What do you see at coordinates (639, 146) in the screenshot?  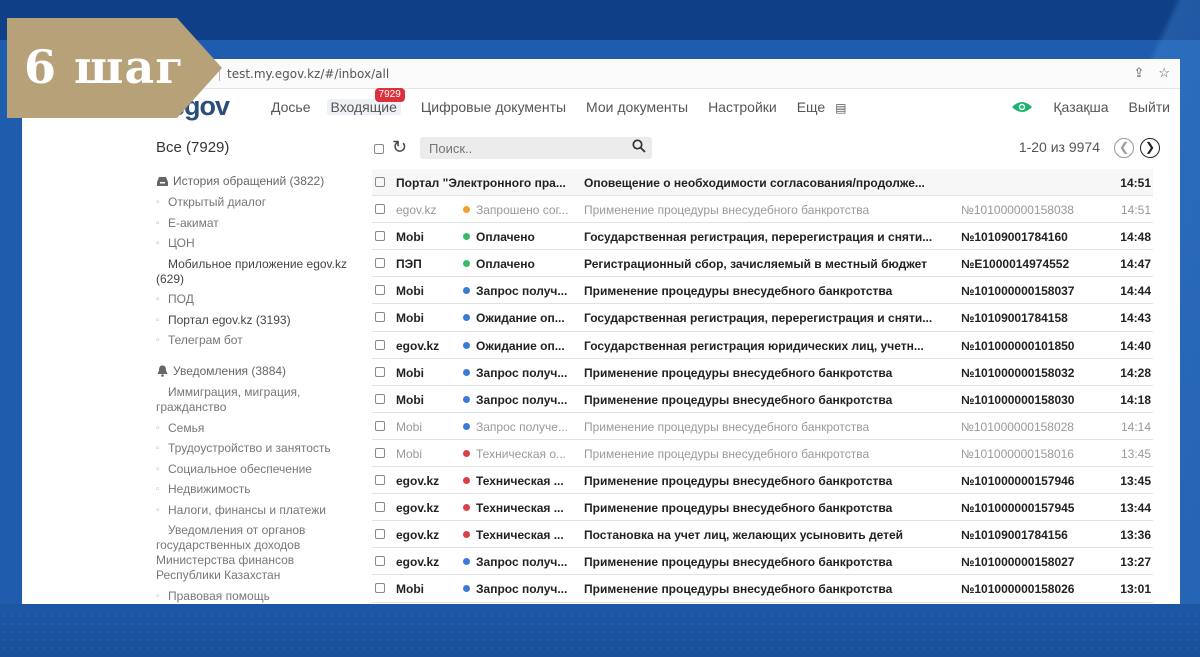 I see `search-icon` at bounding box center [639, 146].